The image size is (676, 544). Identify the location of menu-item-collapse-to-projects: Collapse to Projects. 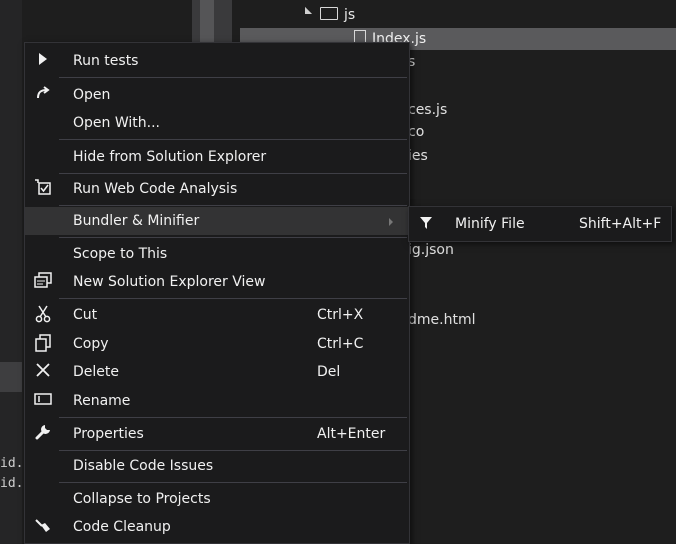
(217, 499).